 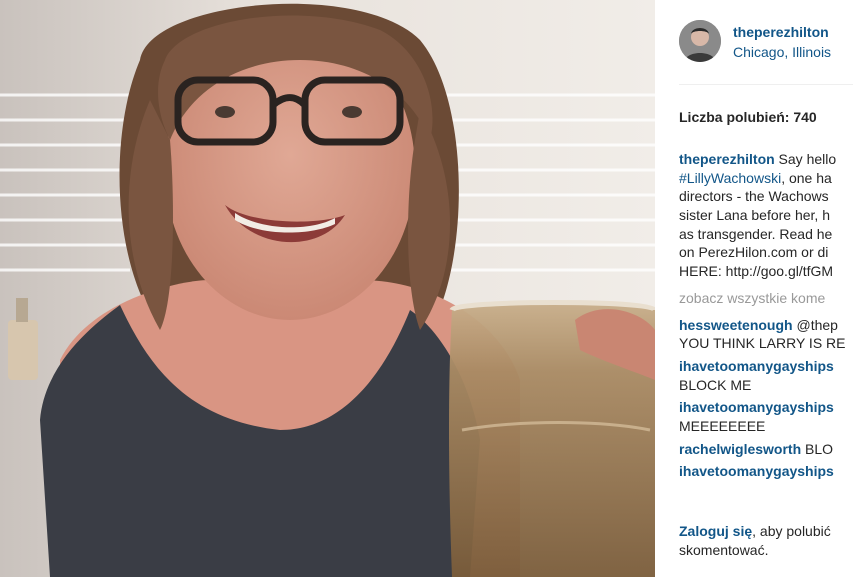 What do you see at coordinates (766, 84) in the screenshot?
I see `divider` at bounding box center [766, 84].